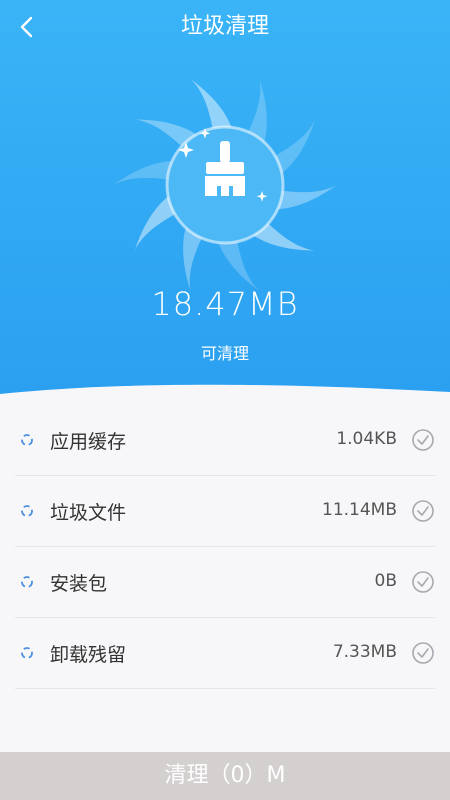  I want to click on list-item: 垃圾文件 11.14MB, so click(225, 511).